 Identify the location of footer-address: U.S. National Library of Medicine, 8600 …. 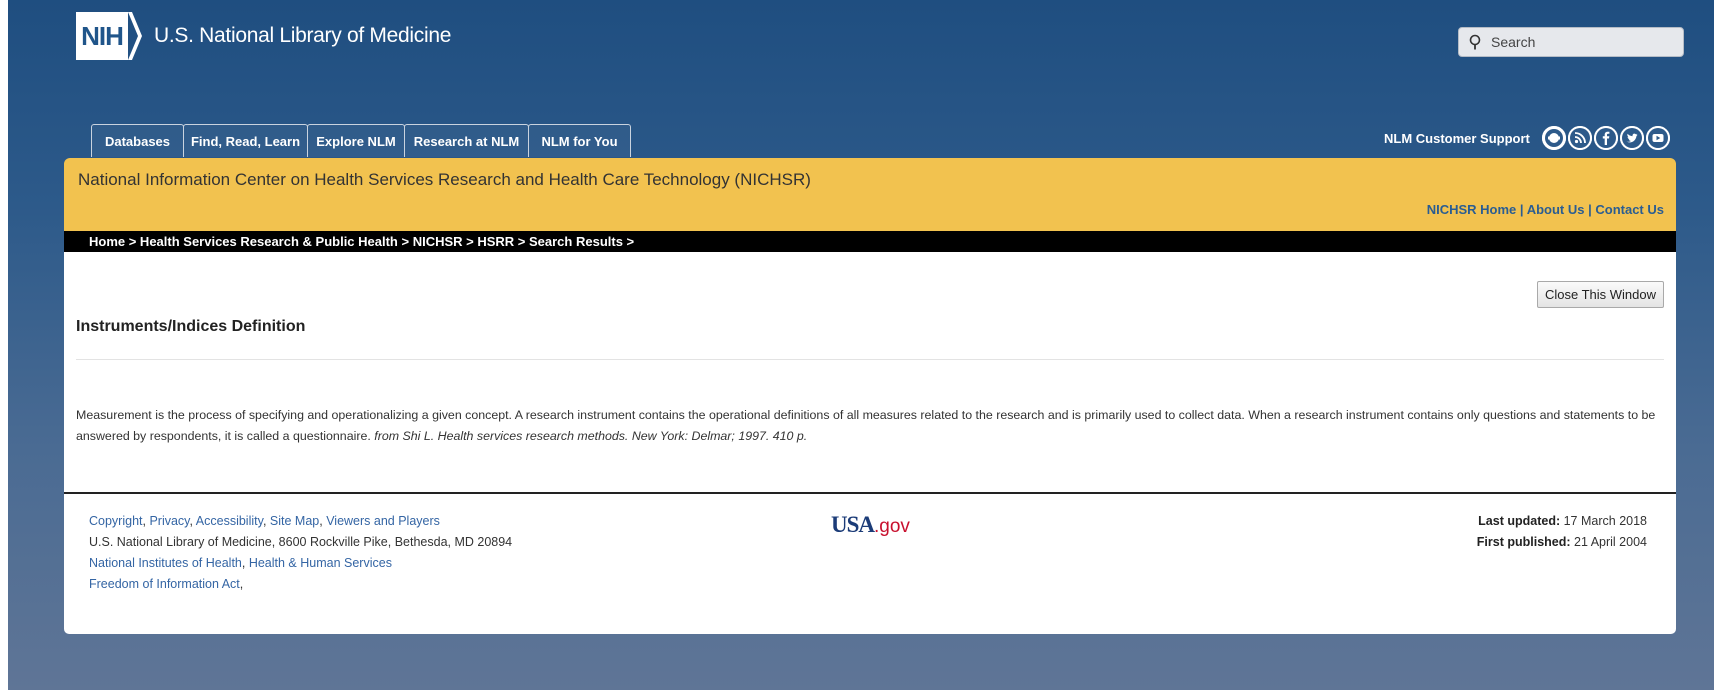
(301, 542).